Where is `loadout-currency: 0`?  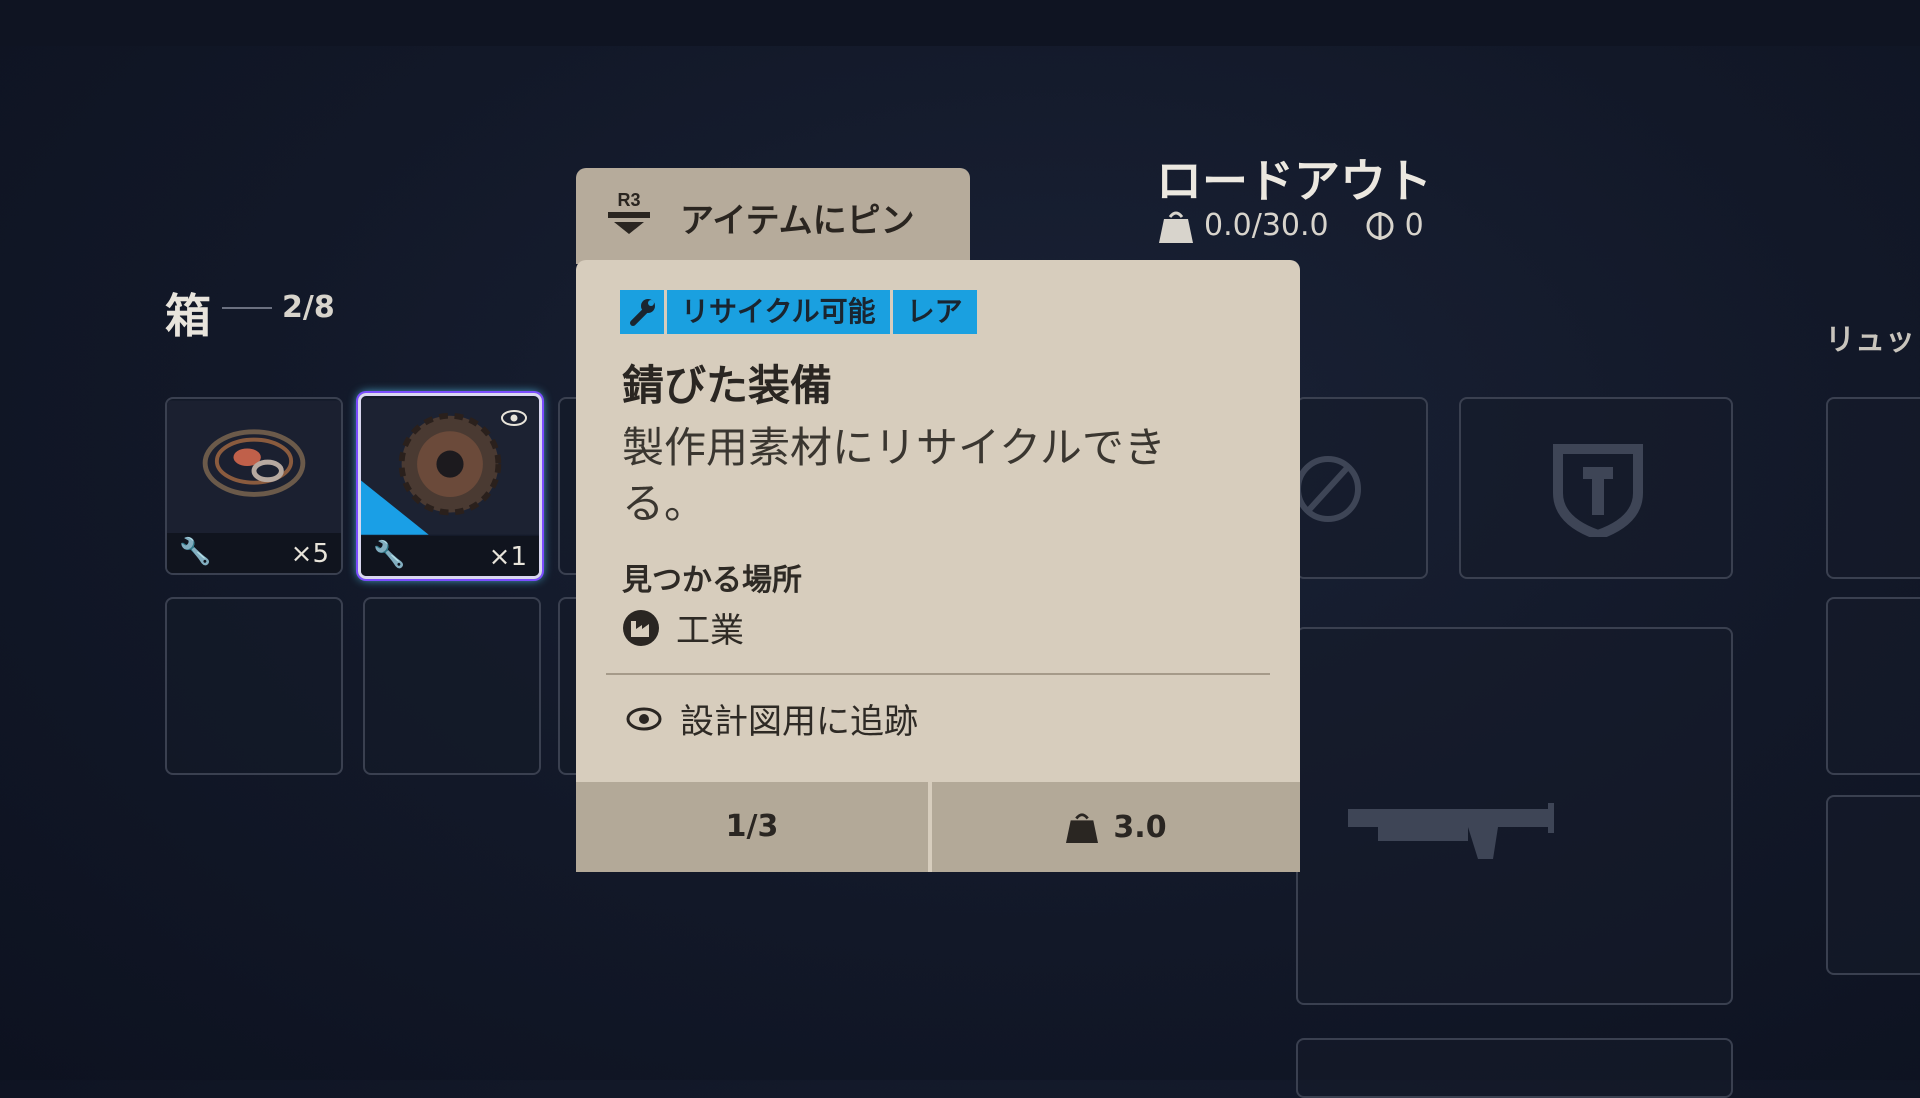 loadout-currency: 0 is located at coordinates (1414, 225).